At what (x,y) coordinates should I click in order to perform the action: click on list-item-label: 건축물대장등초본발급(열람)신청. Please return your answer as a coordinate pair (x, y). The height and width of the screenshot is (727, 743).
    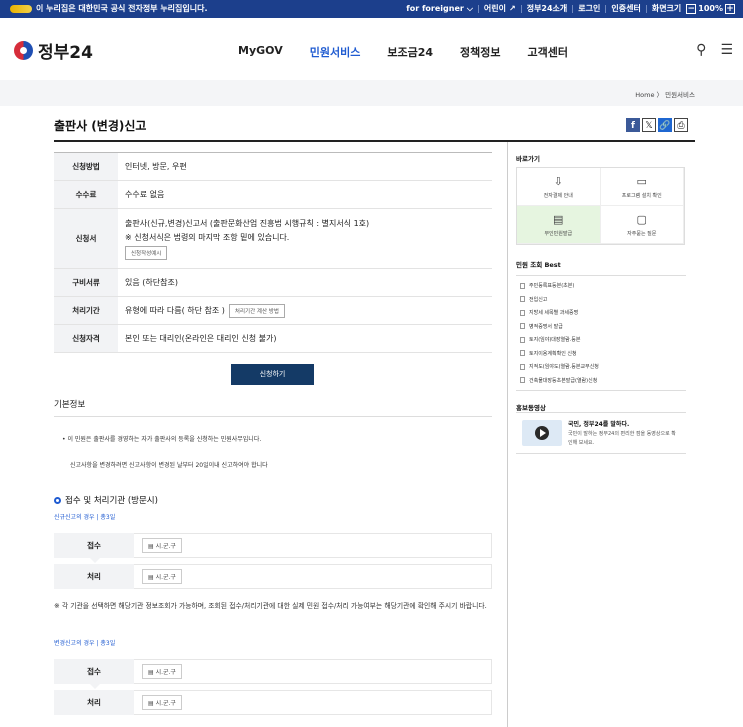
    Looking at the image, I should click on (563, 380).